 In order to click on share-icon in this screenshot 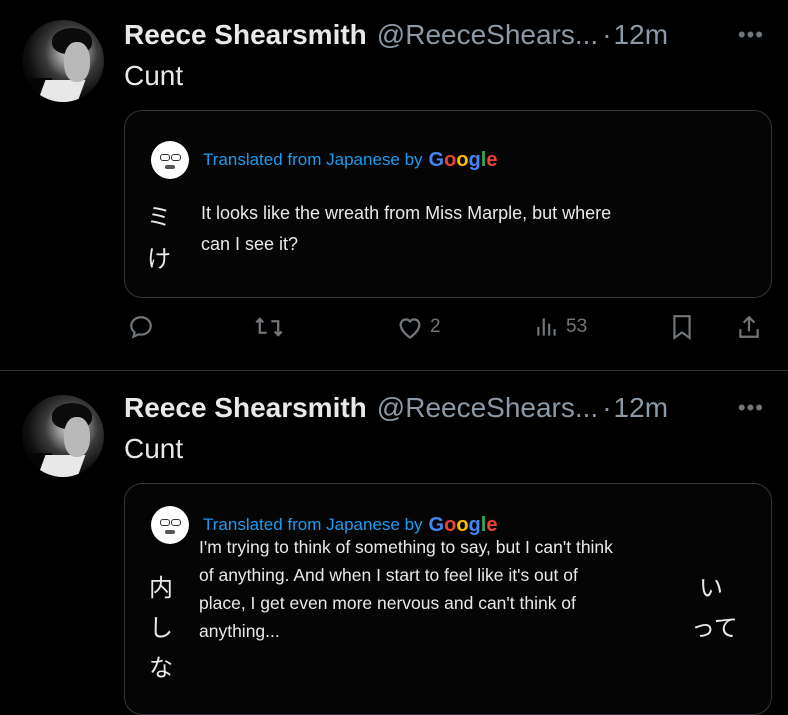, I will do `click(749, 326)`.